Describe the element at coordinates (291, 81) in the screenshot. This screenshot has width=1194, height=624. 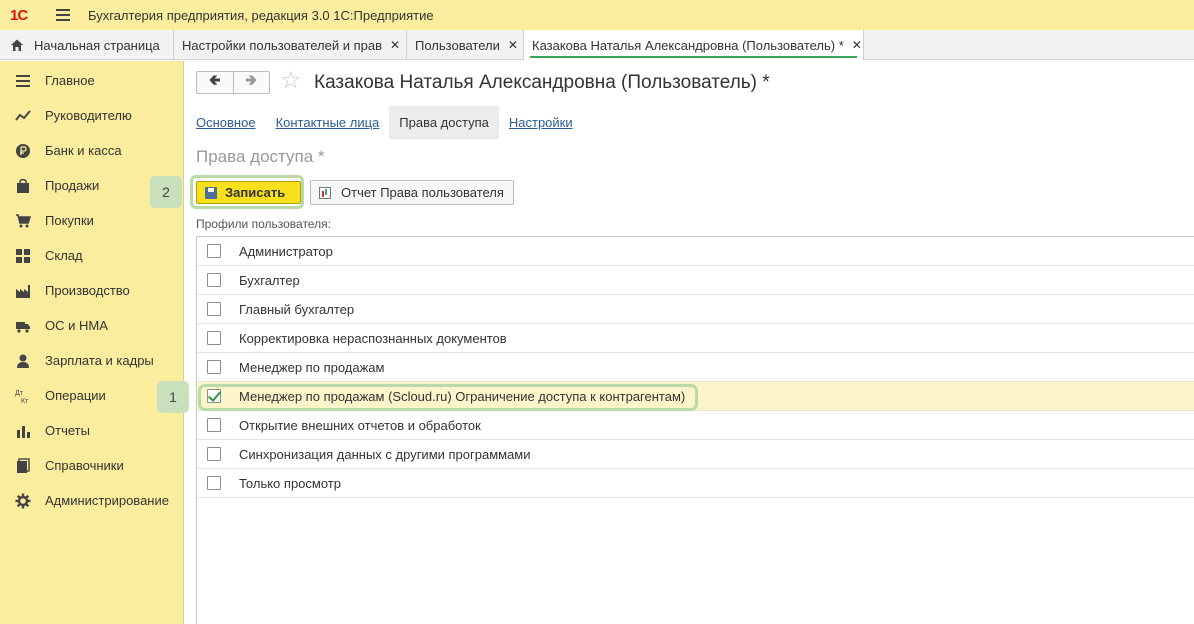
I see `favorite-star-icon: ☆` at that location.